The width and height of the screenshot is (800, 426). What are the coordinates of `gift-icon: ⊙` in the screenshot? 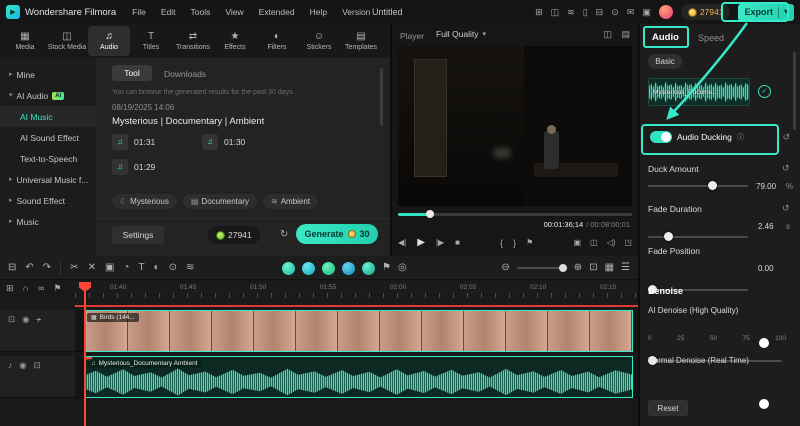 It's located at (615, 12).